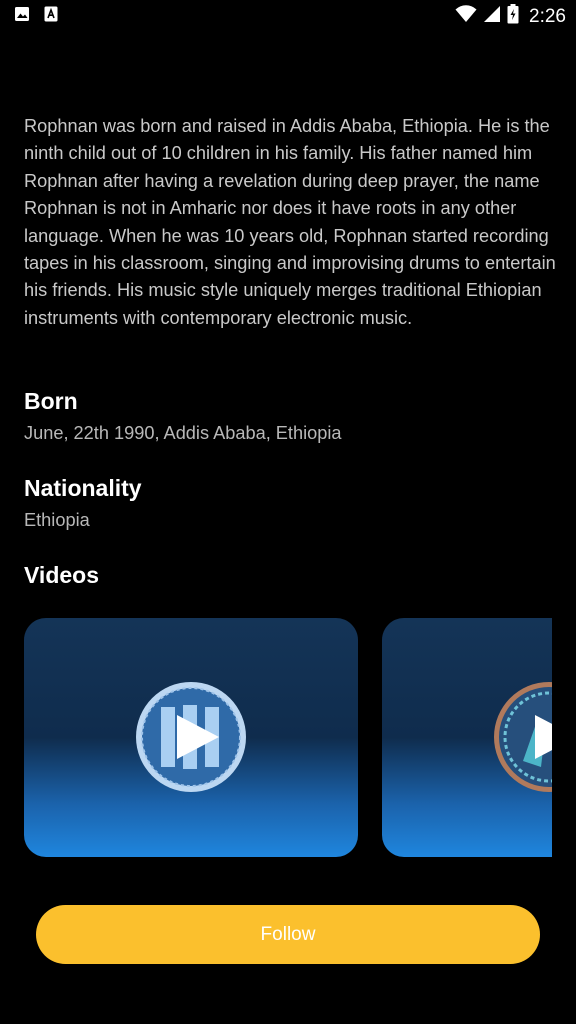  I want to click on follow-button: Follow, so click(288, 934).